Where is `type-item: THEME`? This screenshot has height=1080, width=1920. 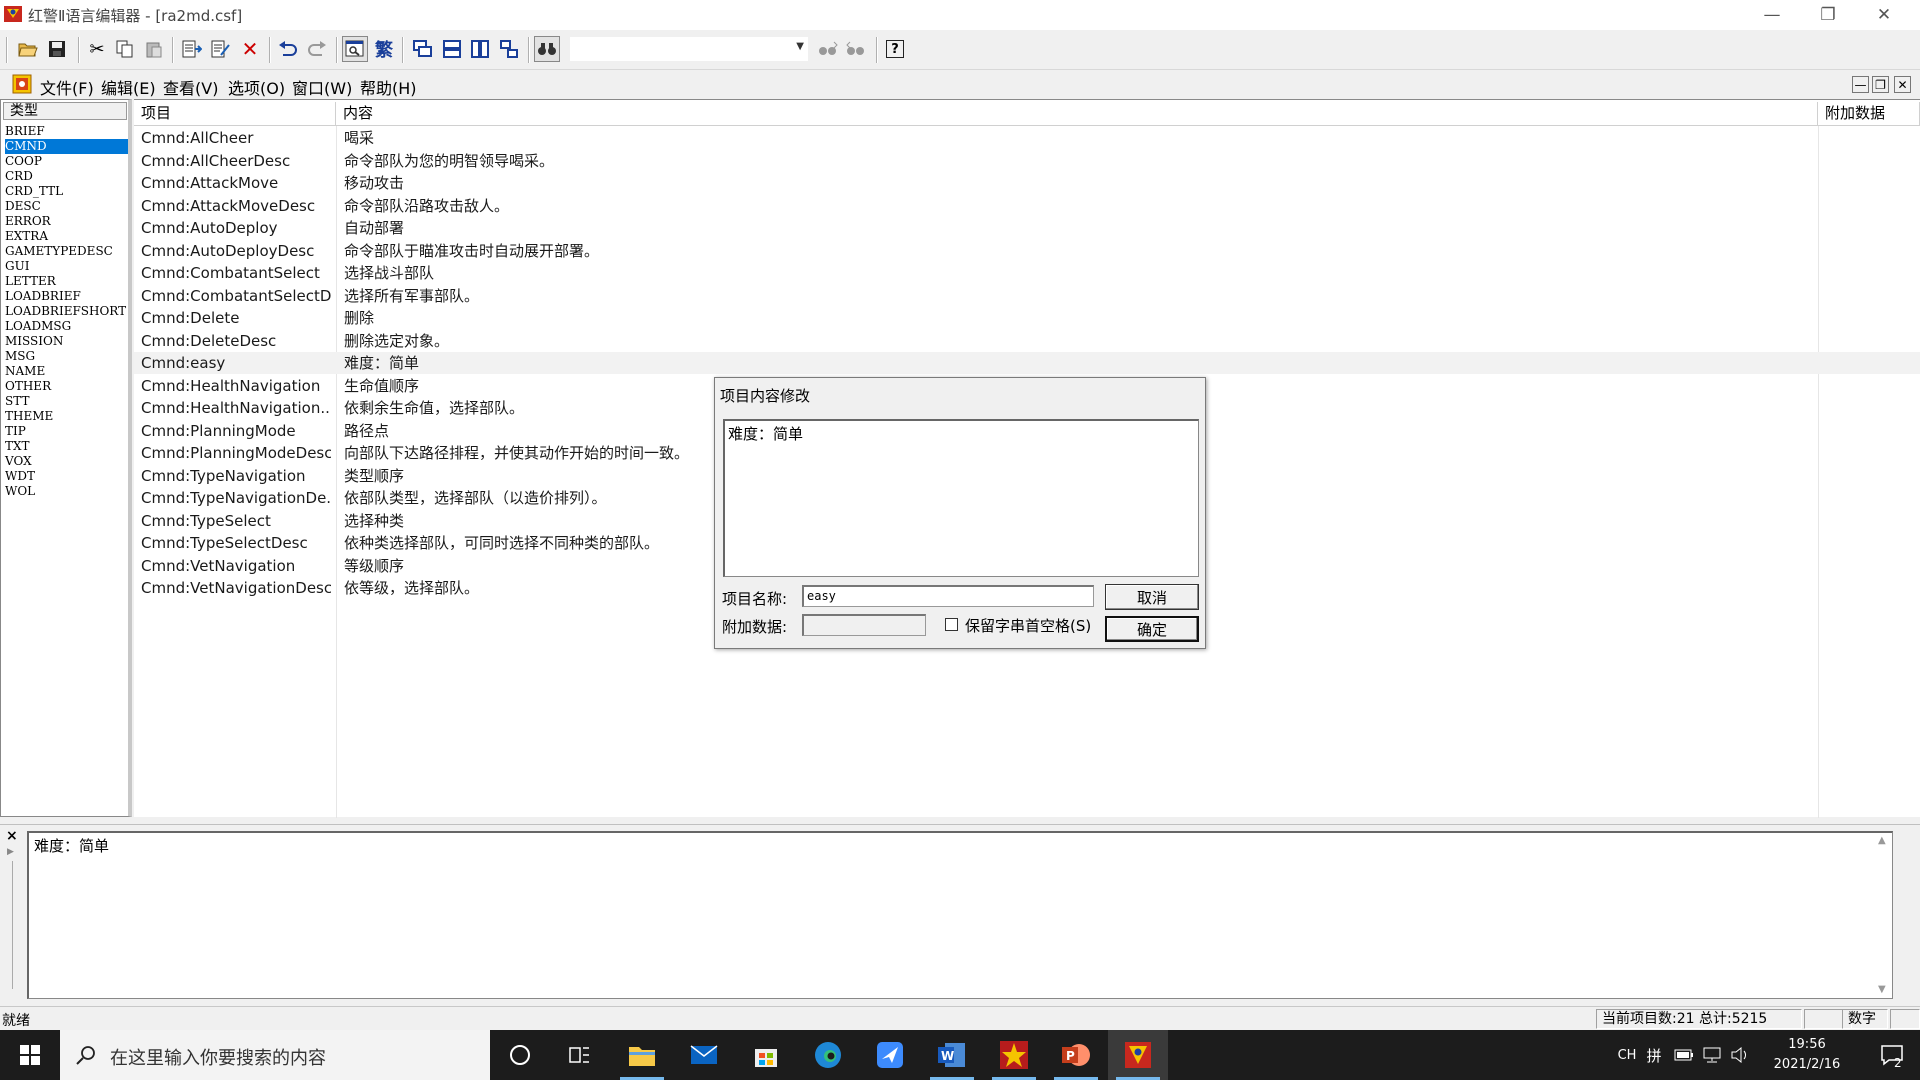
type-item: THEME is located at coordinates (66, 416).